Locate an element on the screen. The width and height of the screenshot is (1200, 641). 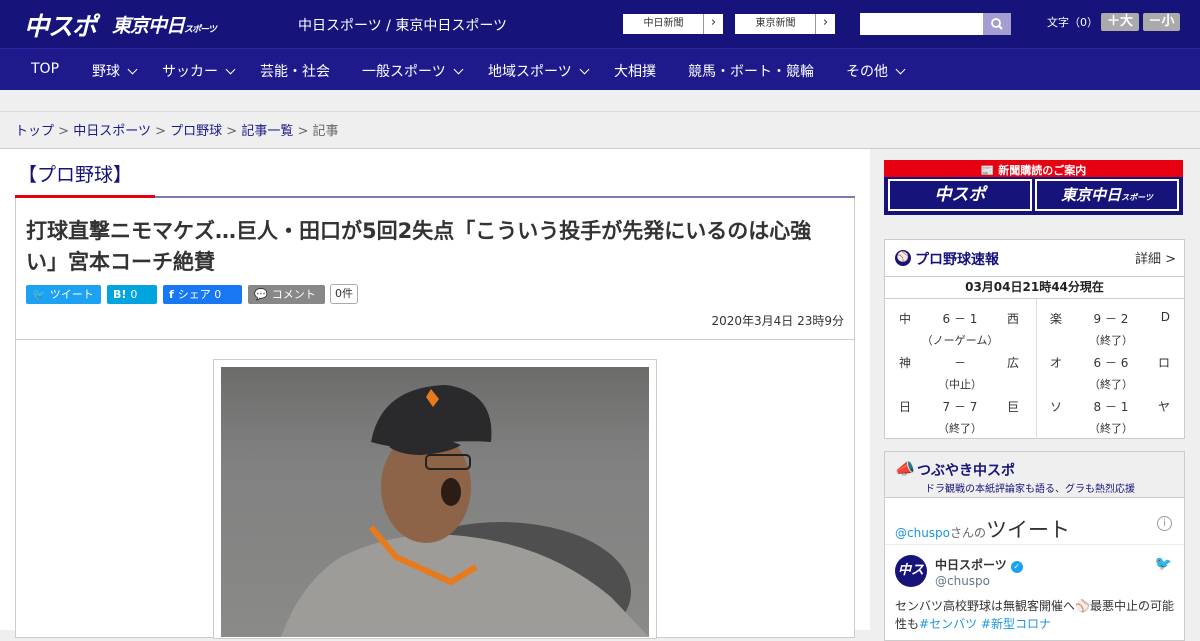
nav-item-label: 芸能・社会 is located at coordinates (295, 72).